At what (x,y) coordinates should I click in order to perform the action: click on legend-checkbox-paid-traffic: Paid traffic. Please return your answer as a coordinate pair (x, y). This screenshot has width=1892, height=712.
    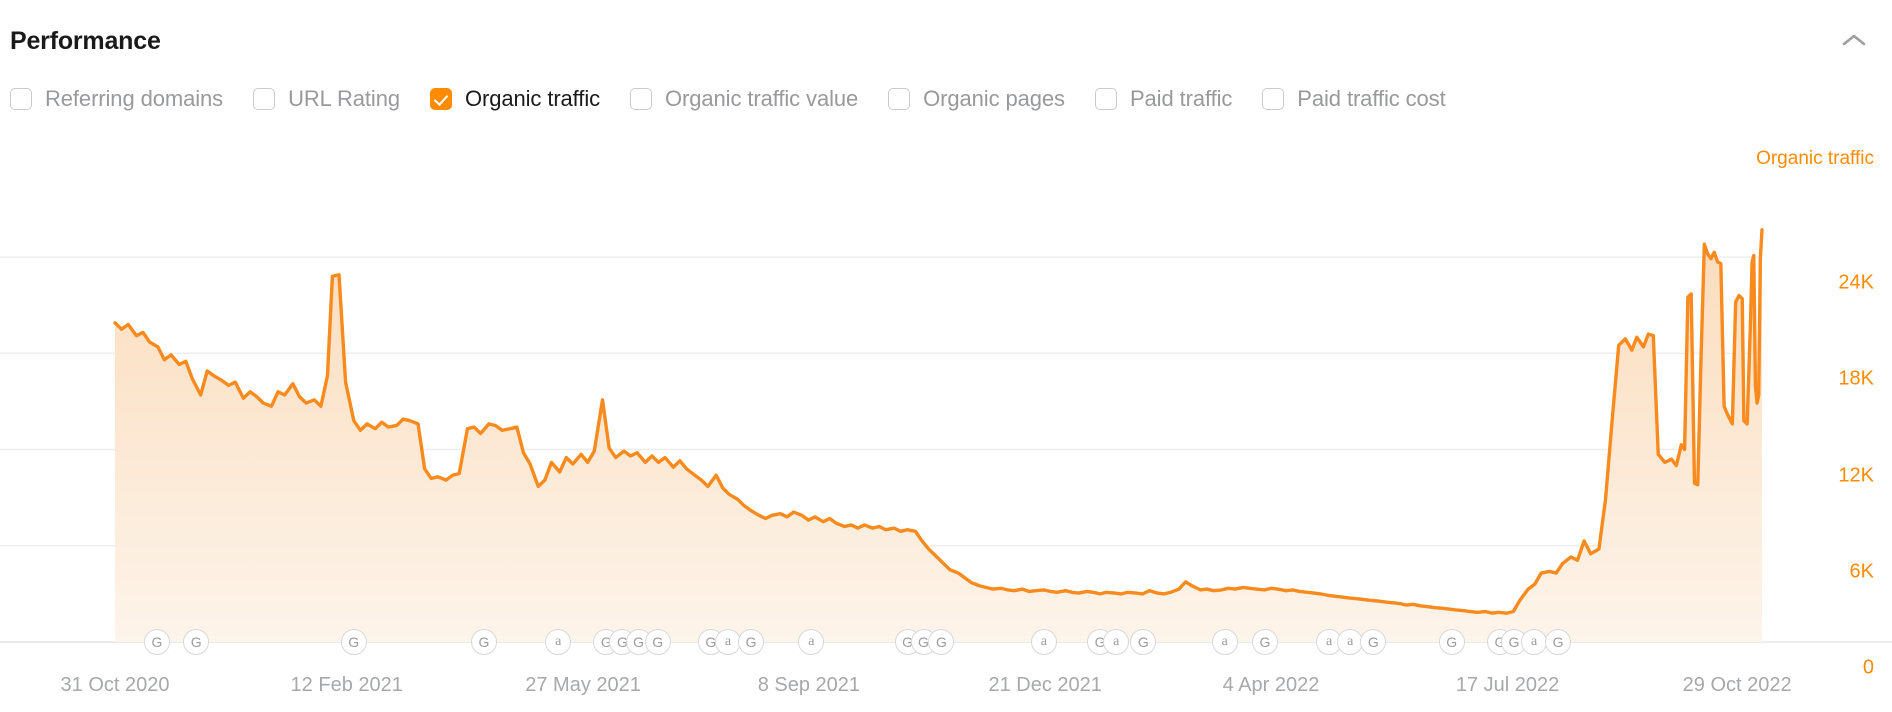
    Looking at the image, I should click on (1163, 99).